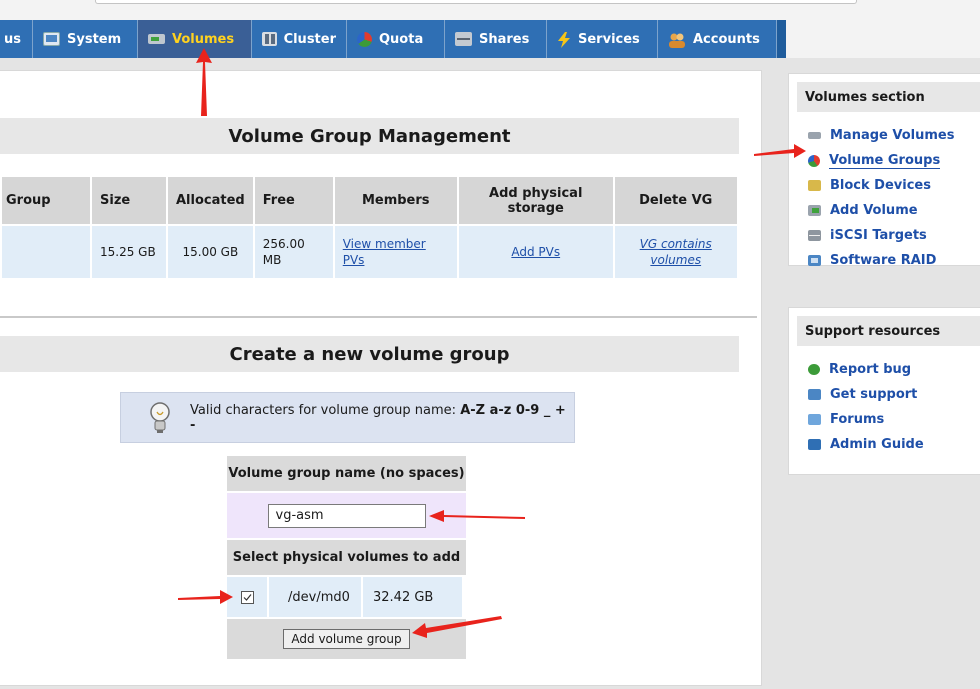 The image size is (980, 689). I want to click on drive-icon, so click(814, 135).